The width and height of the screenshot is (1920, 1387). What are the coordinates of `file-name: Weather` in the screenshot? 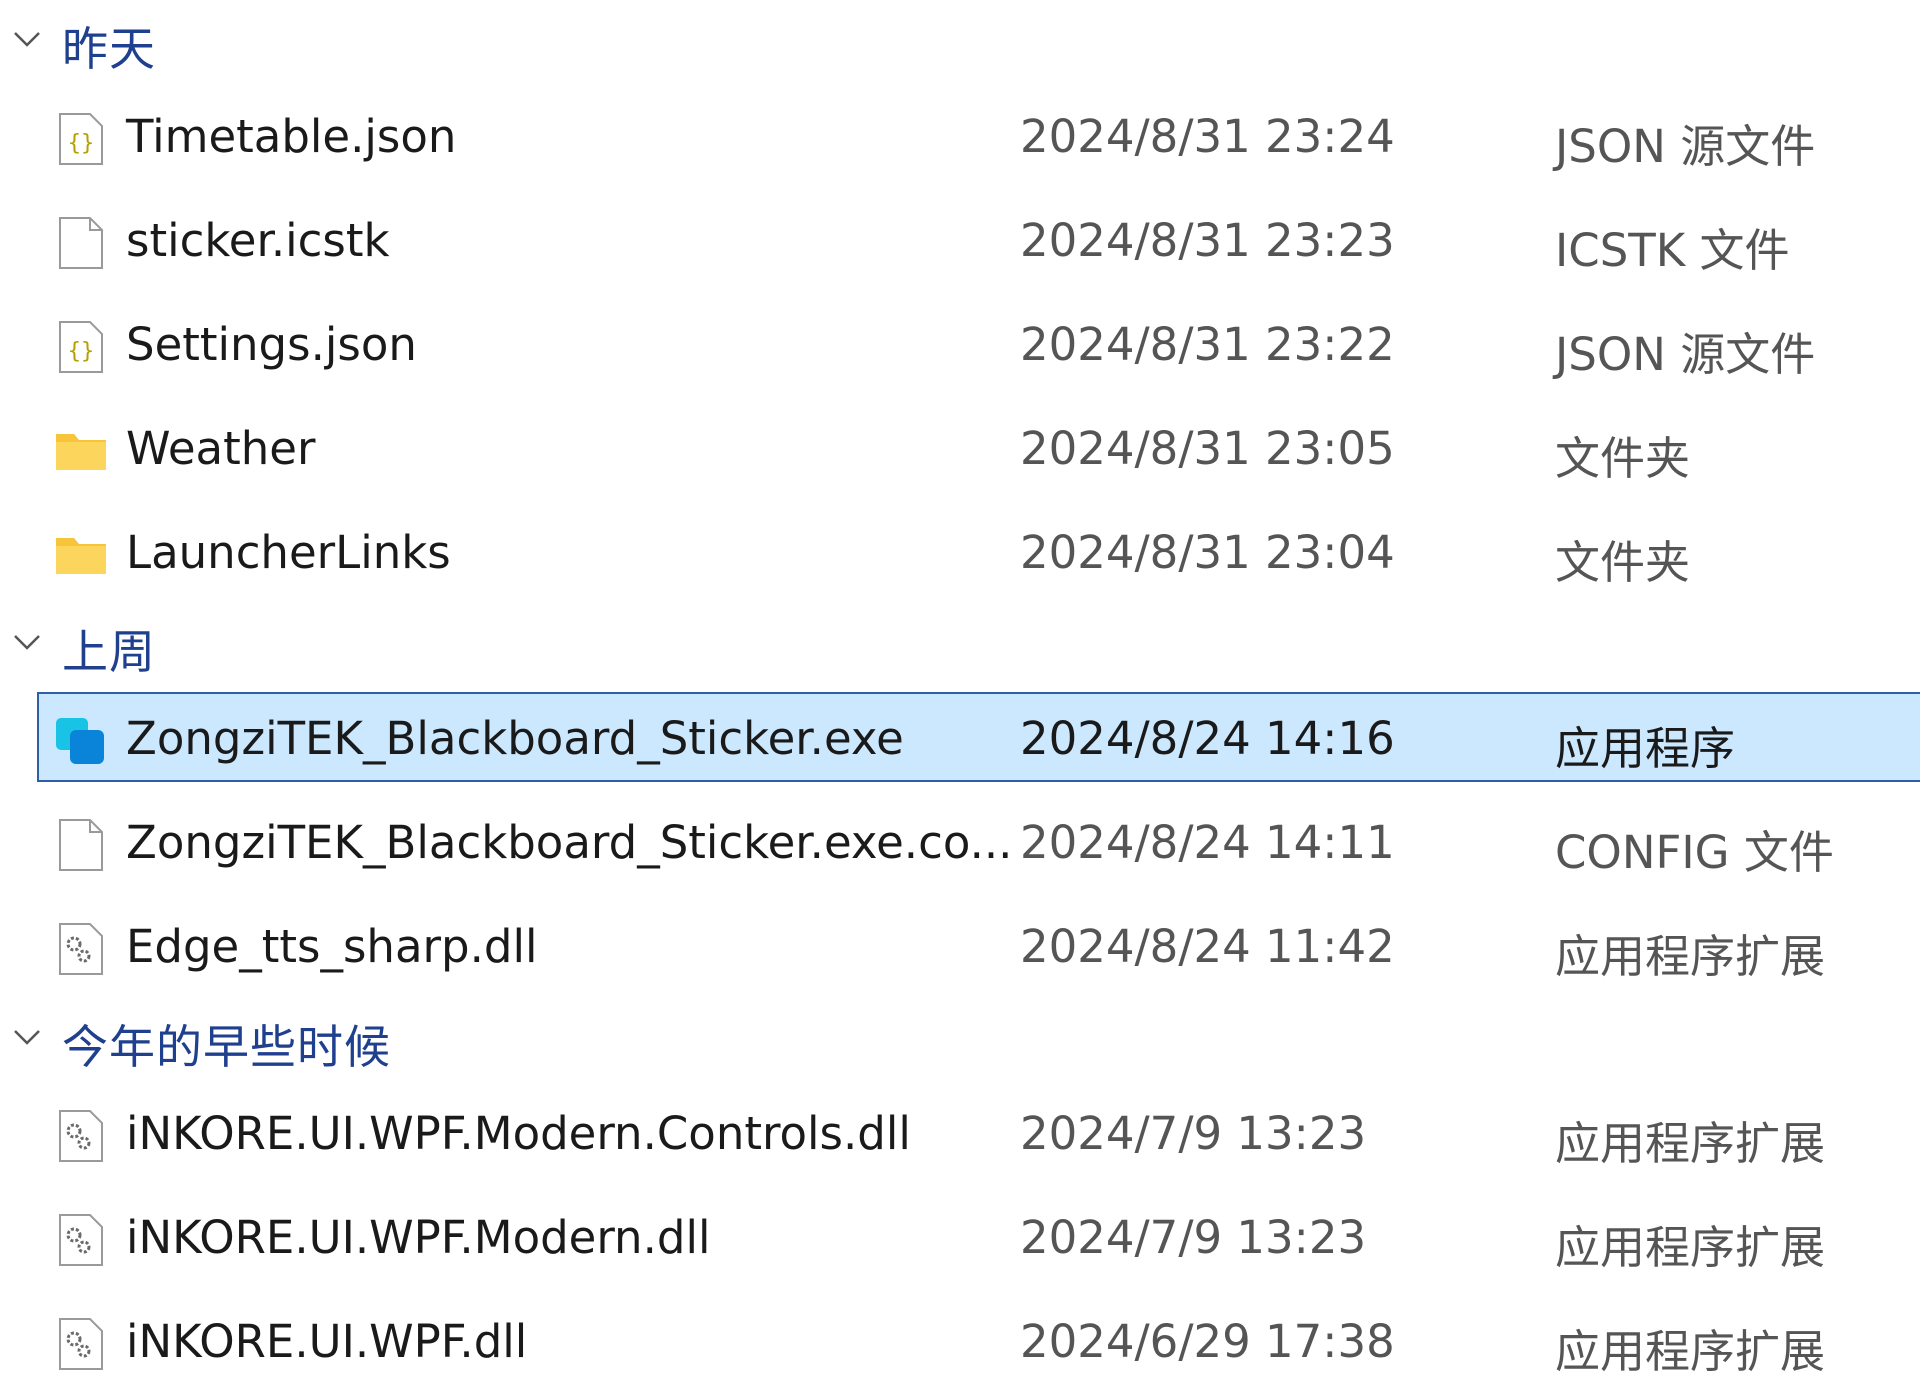 It's located at (221, 448).